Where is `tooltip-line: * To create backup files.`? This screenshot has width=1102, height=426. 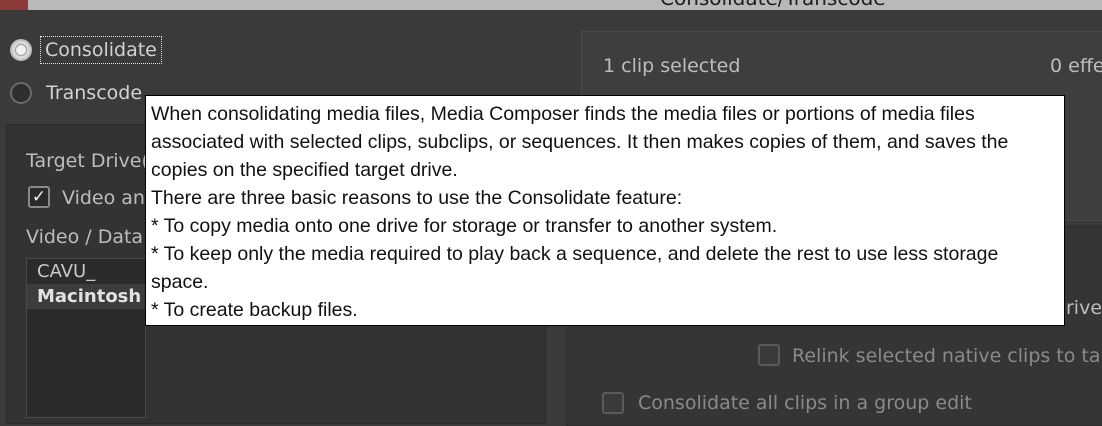 tooltip-line: * To create backup files. is located at coordinates (254, 310).